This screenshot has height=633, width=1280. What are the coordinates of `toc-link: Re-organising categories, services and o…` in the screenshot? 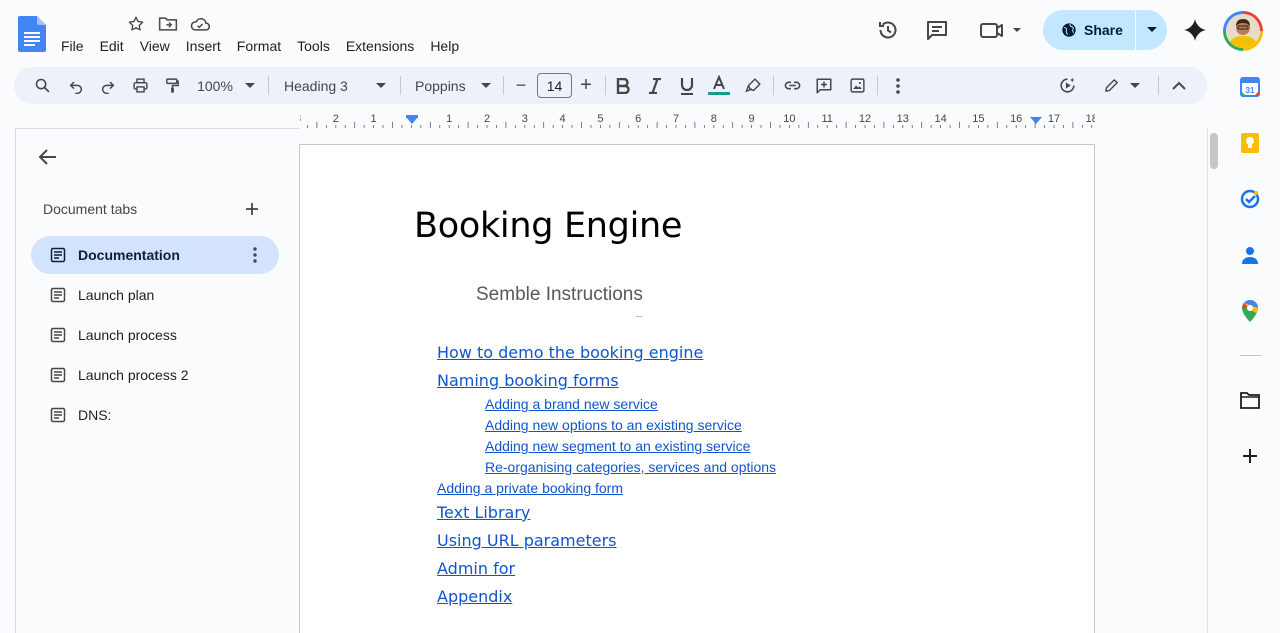 It's located at (630, 467).